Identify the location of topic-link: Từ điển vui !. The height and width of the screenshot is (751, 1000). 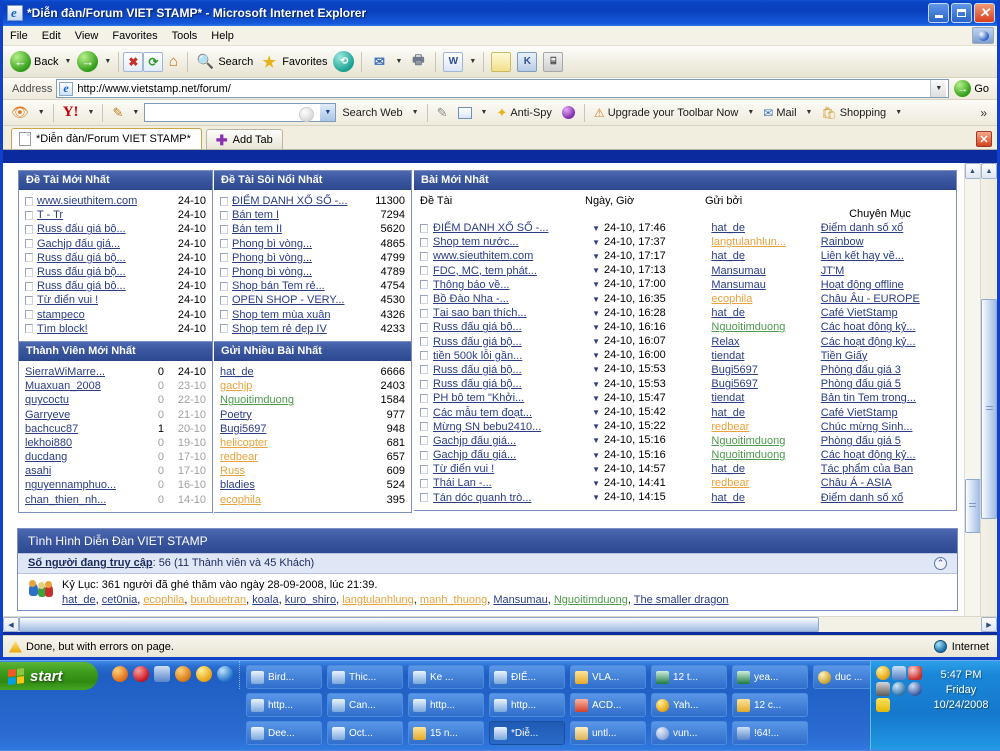
(67, 300).